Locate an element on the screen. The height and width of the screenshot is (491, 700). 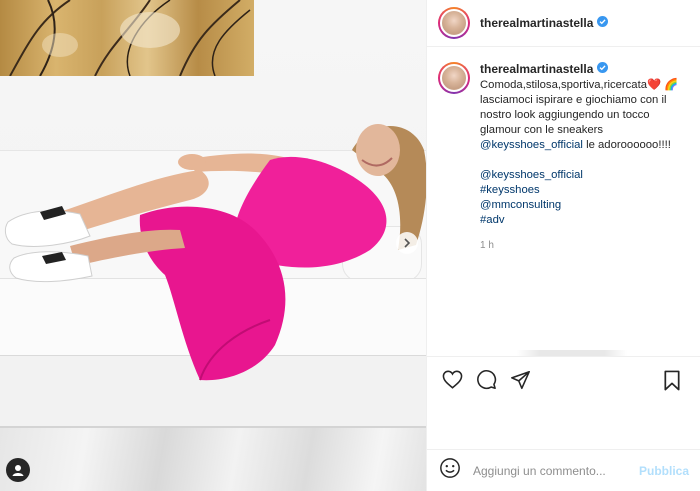
comment-input is located at coordinates (553, 470).